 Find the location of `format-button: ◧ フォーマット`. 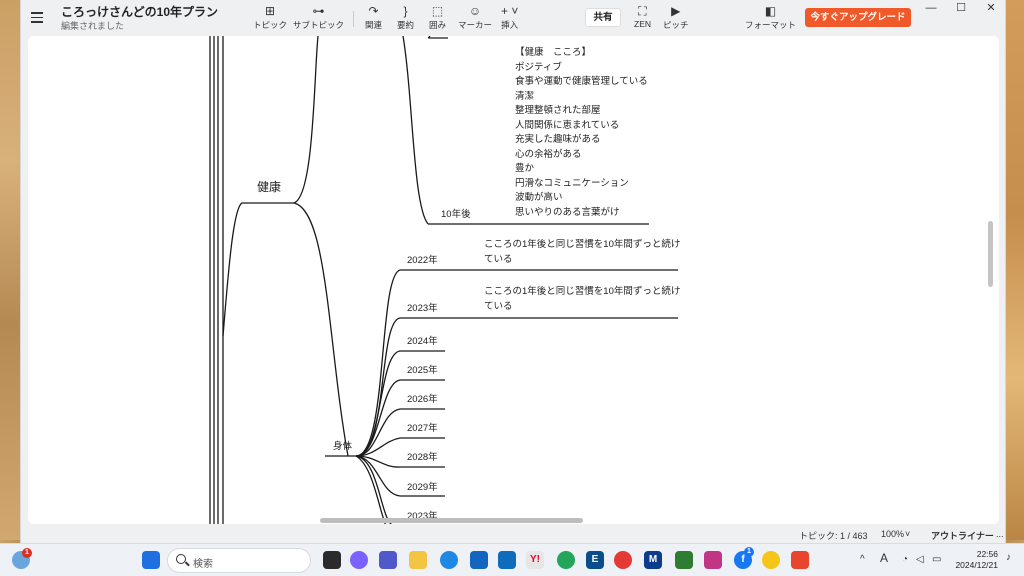

format-button: ◧ フォーマット is located at coordinates (770, 17).